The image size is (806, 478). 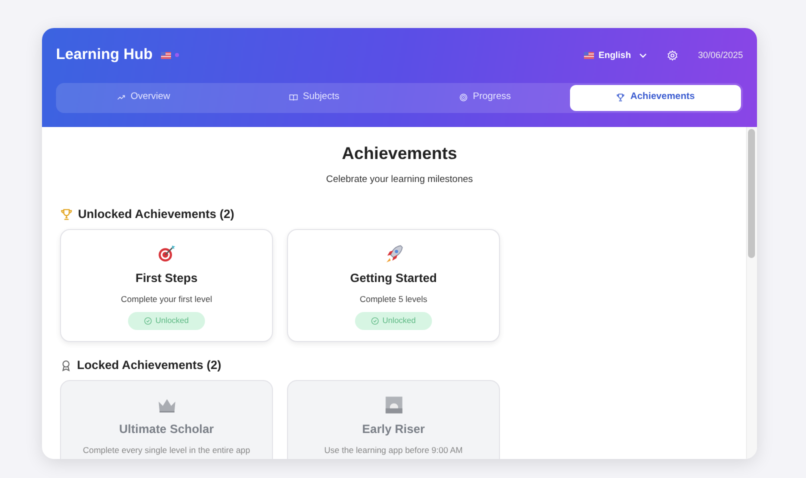 I want to click on section-heading: Locked Achievements (2), so click(x=149, y=365).